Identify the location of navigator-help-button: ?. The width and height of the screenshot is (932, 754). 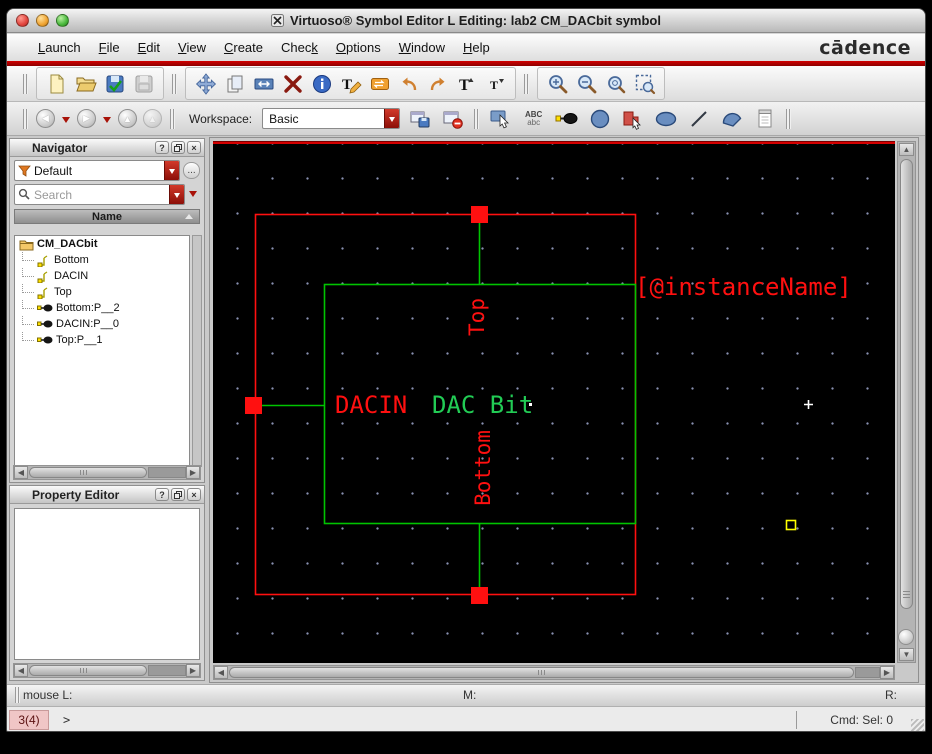
(162, 147).